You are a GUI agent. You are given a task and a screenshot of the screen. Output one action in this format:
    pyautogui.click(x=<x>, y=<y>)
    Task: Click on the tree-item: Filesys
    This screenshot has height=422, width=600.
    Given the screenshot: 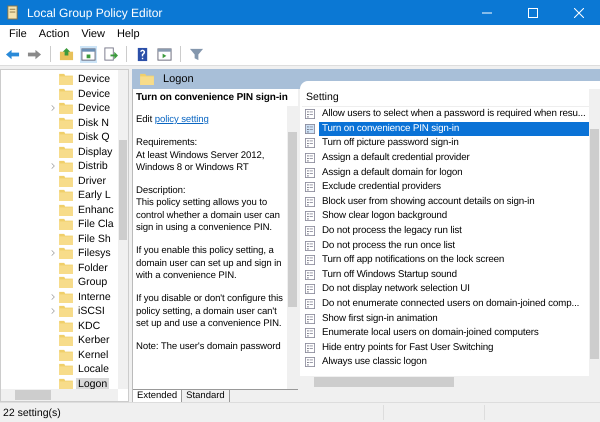 What is the action you would take?
    pyautogui.click(x=94, y=253)
    